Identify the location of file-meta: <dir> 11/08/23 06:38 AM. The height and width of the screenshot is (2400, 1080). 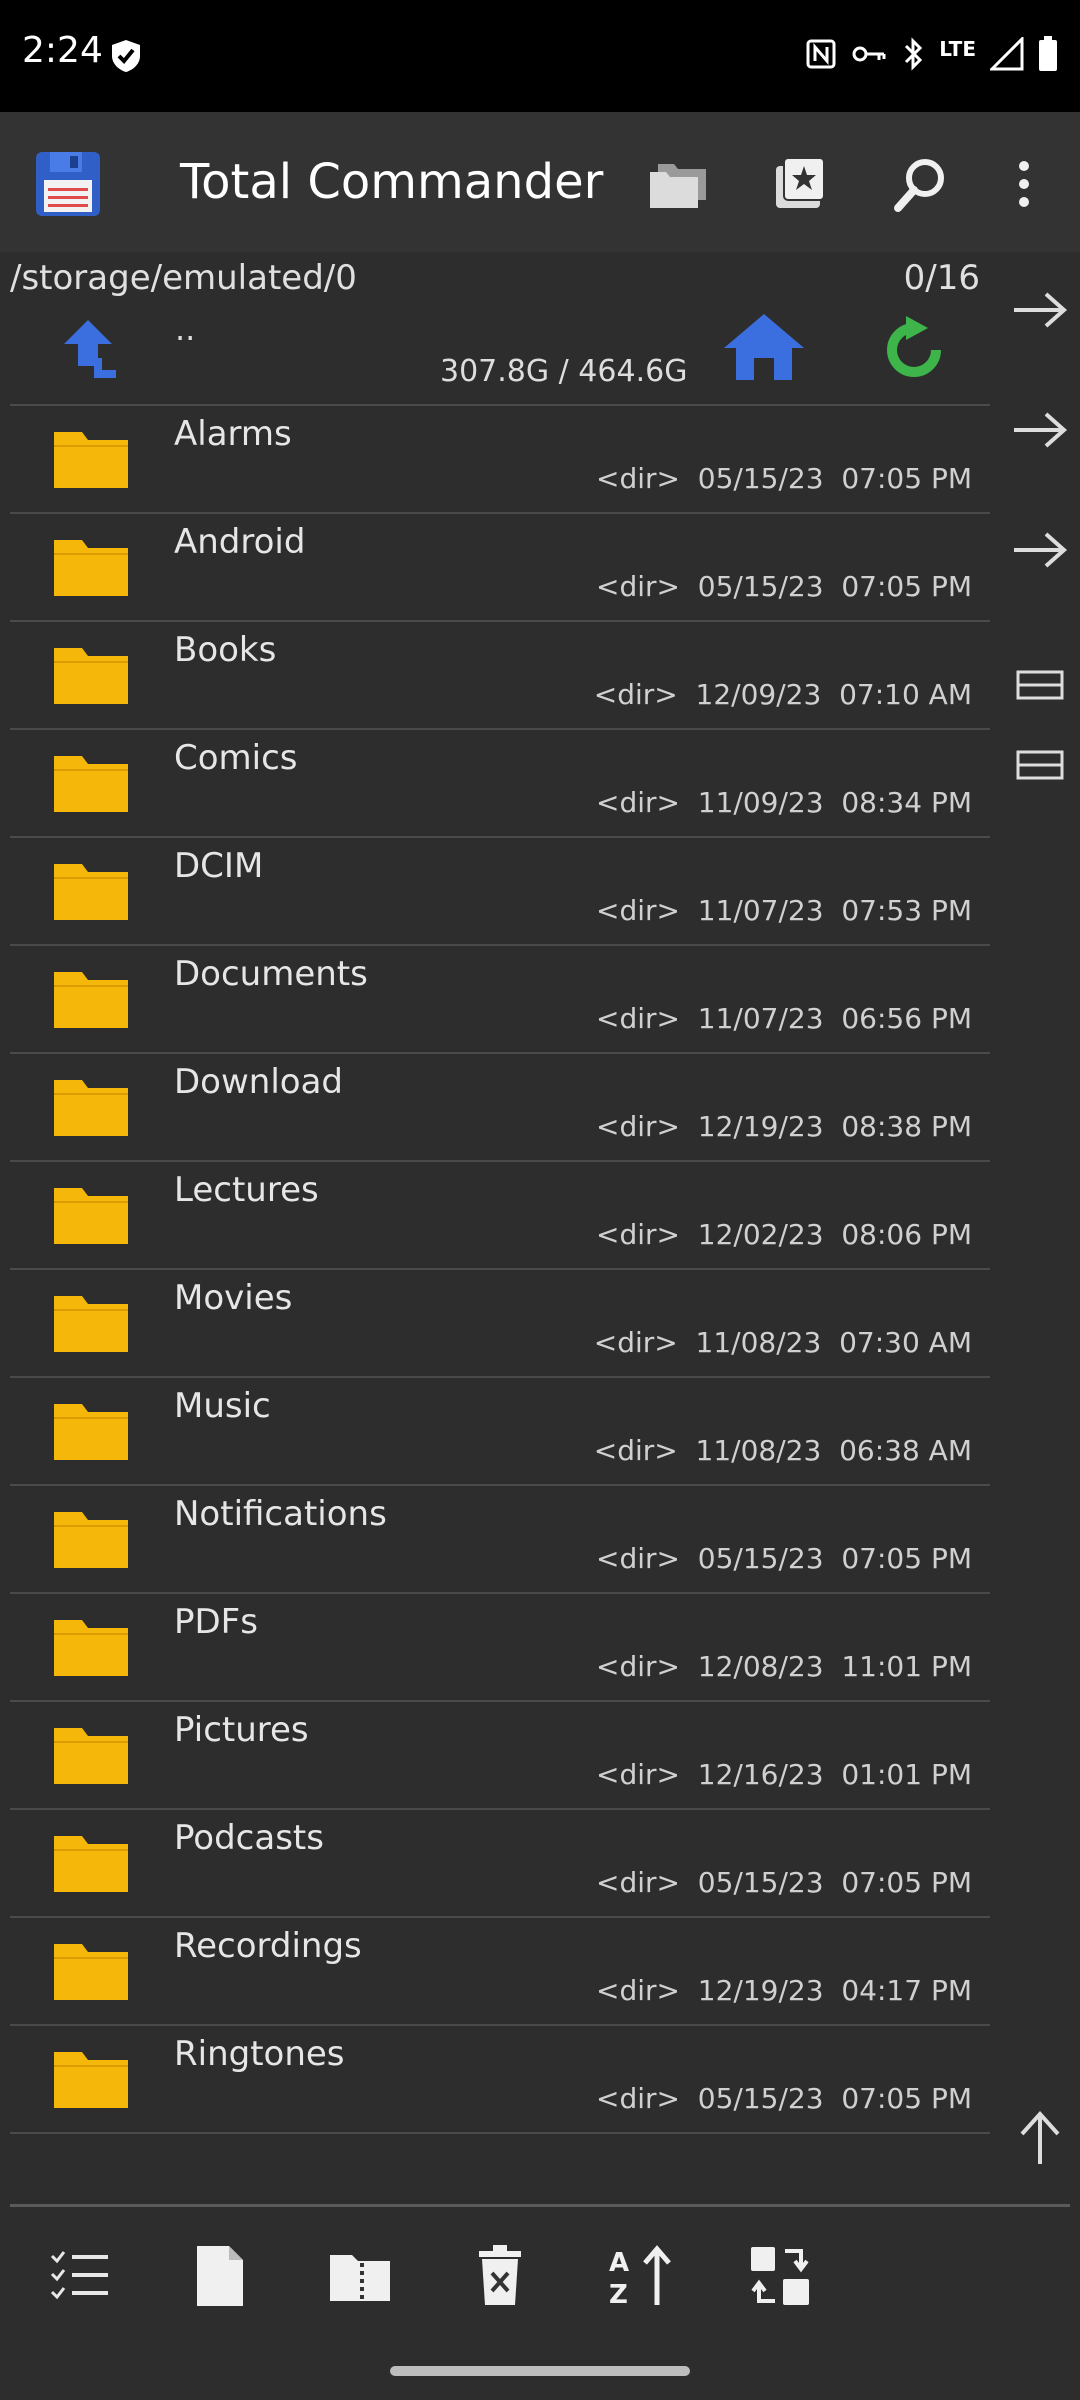
(782, 1450).